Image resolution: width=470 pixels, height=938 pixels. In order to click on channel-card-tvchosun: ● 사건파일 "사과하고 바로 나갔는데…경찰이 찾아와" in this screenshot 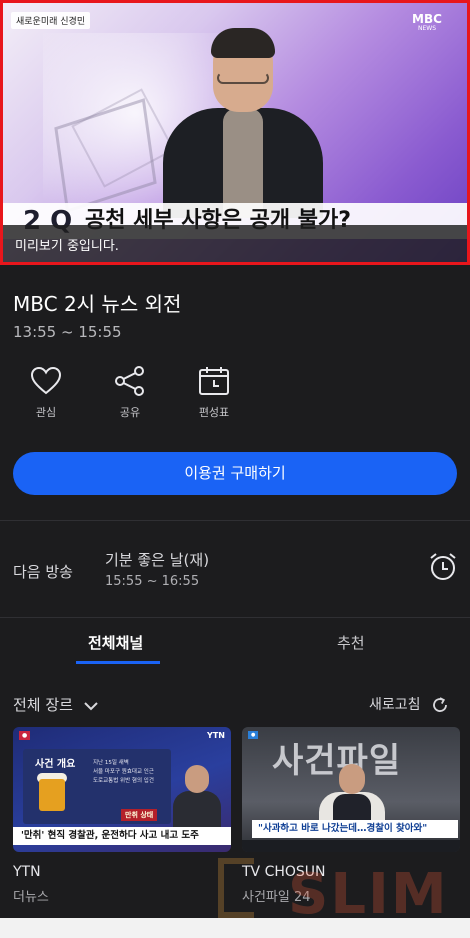, I will do `click(351, 789)`.